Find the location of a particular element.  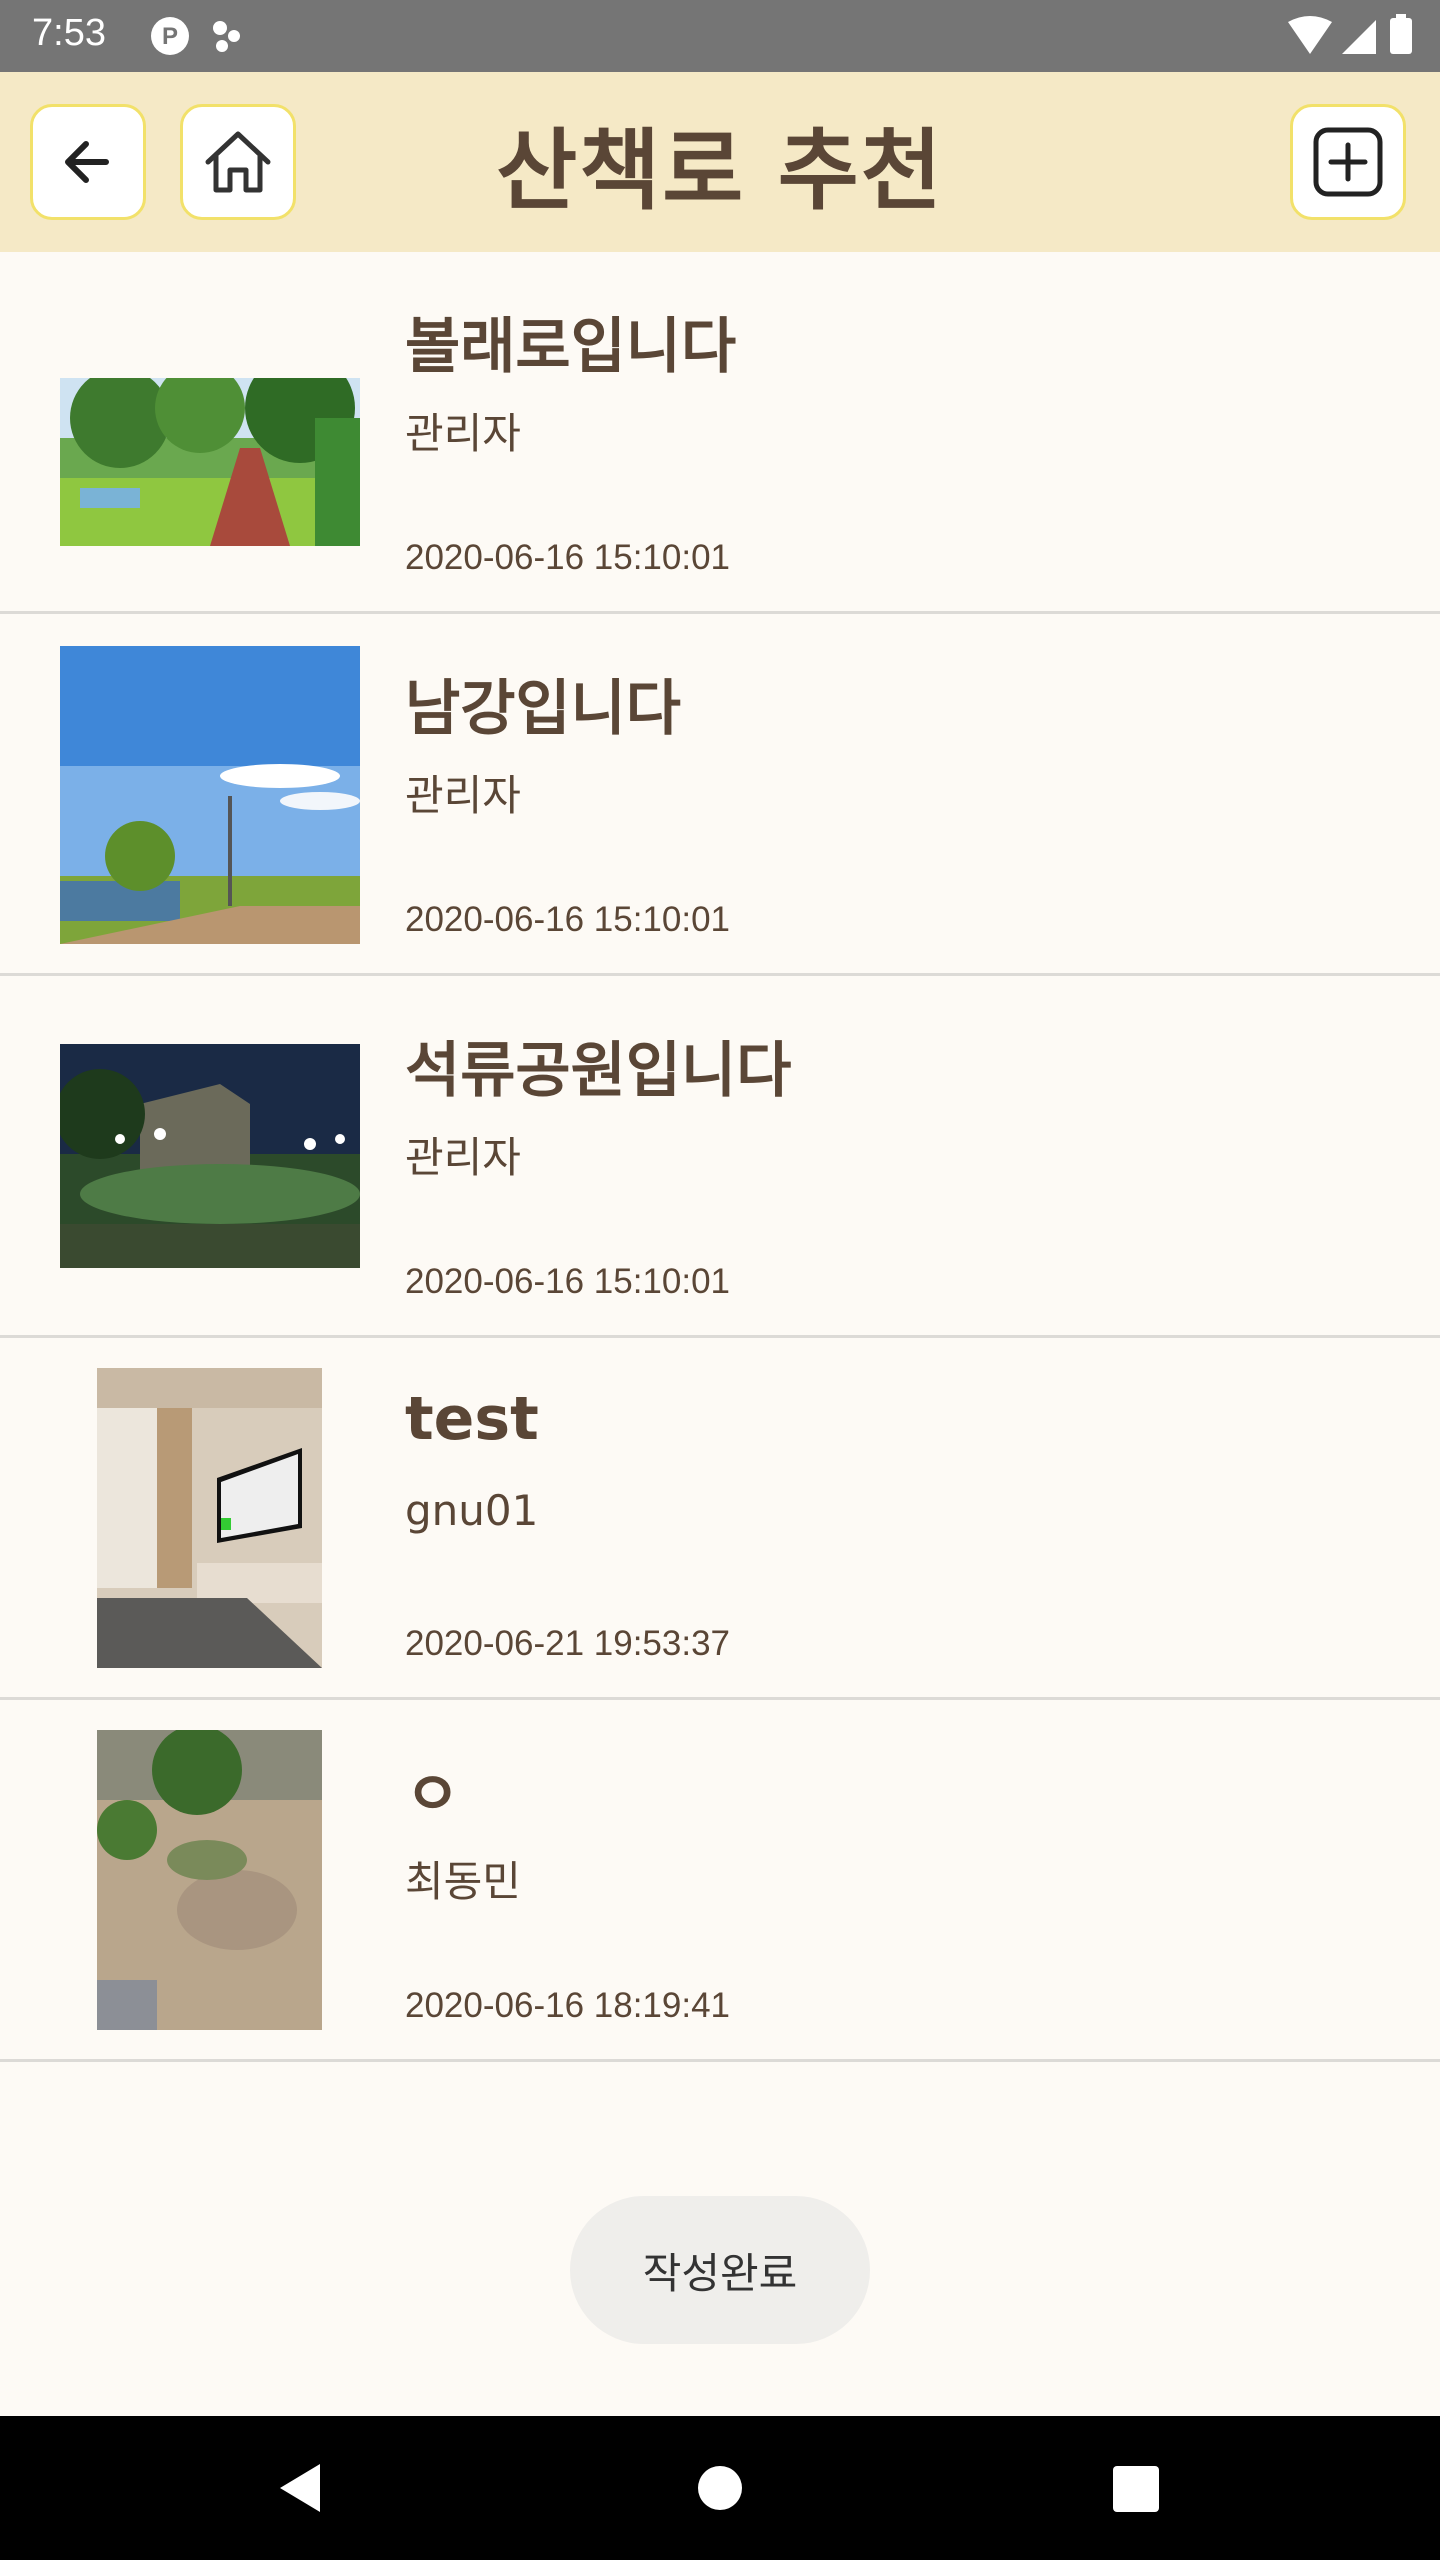

post-author: gnu01 is located at coordinates (472, 1510).